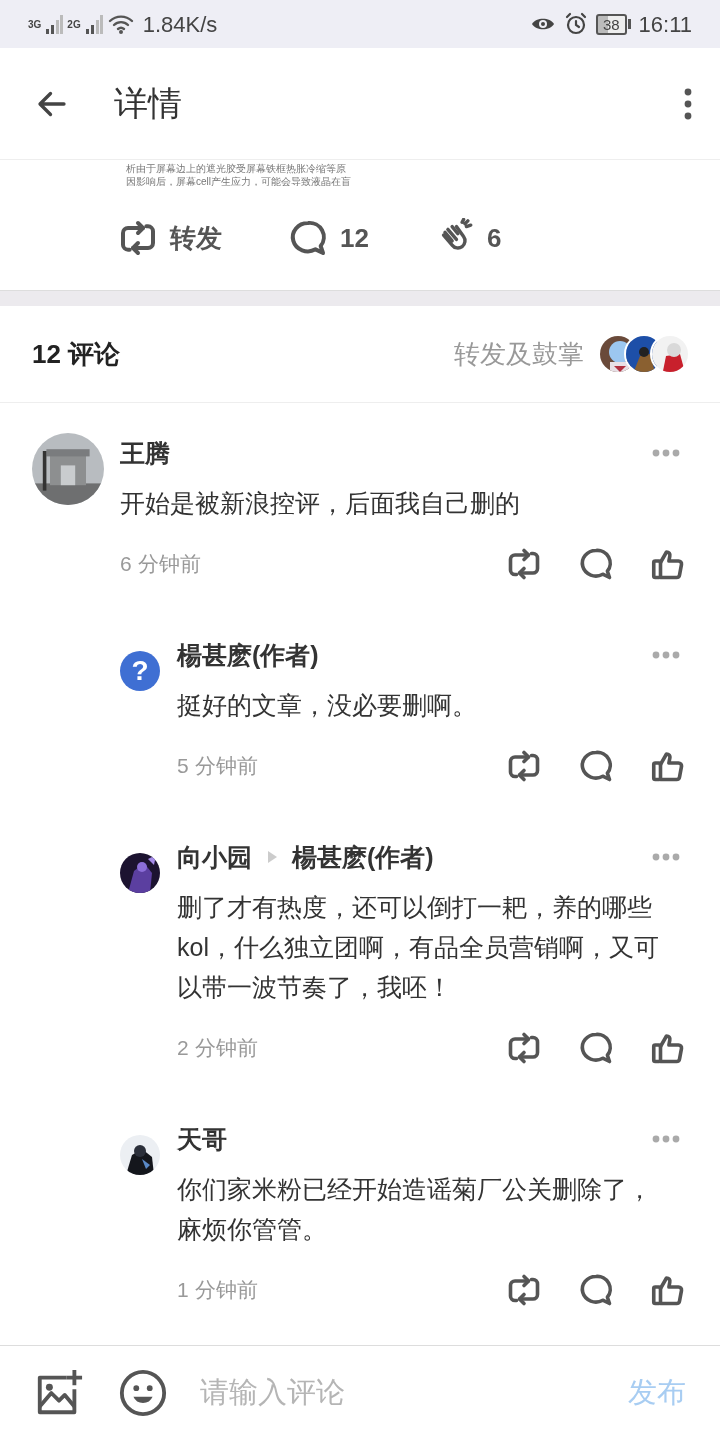 The height and width of the screenshot is (1440, 720). Describe the element at coordinates (236, 168) in the screenshot. I see `excerpt-line: 析由于屏幕边上的遮光胶受屏幕铁框热胀冷缩等原` at that location.